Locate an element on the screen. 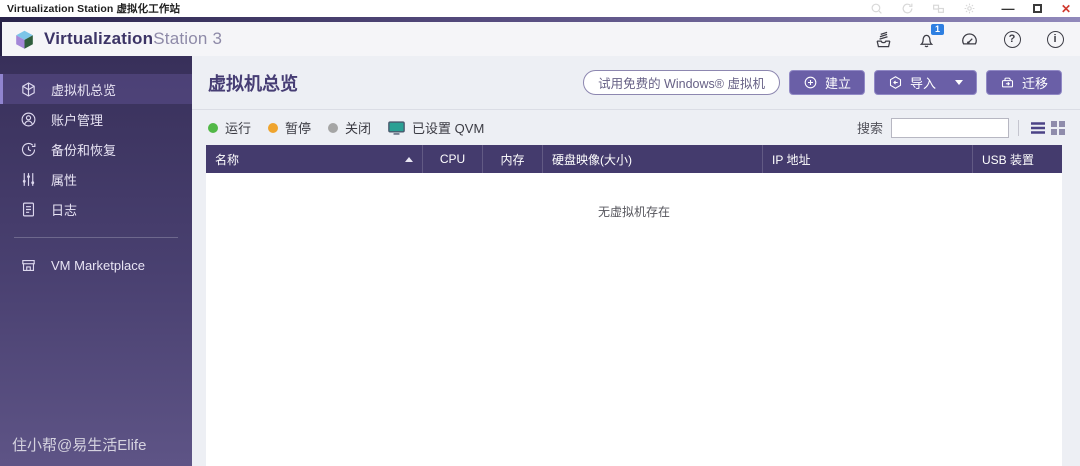  sidebar-item-label: 属性 is located at coordinates (64, 180).